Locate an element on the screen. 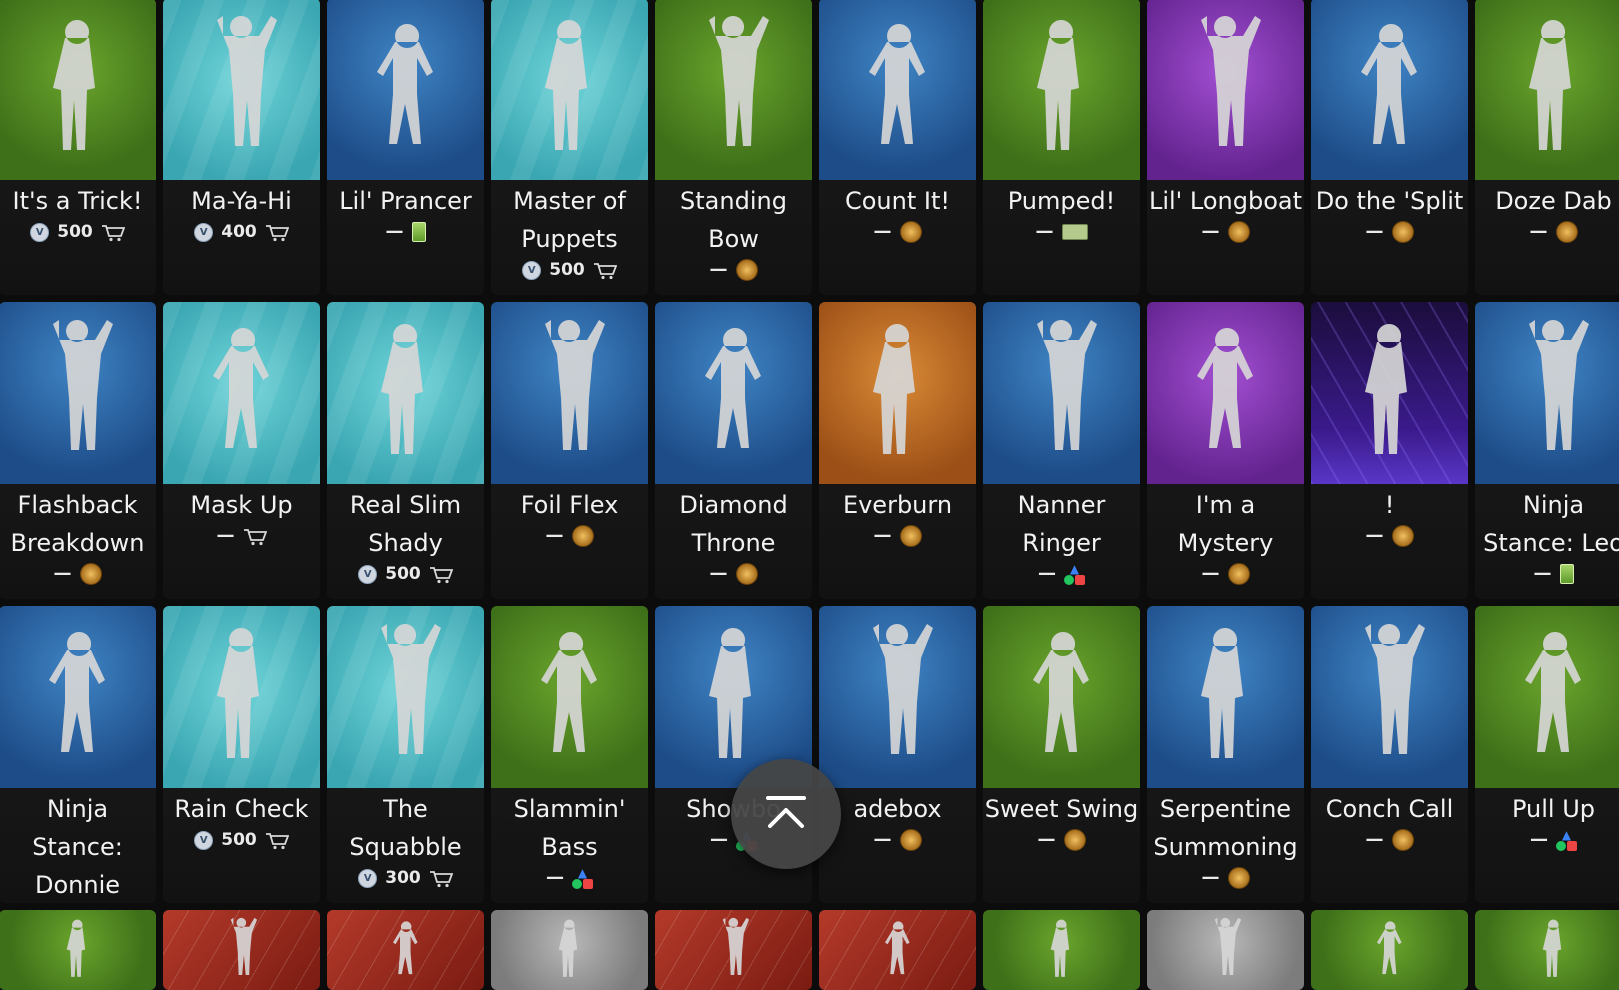 The image size is (1619, 990). vbucks-icon: V is located at coordinates (368, 574).